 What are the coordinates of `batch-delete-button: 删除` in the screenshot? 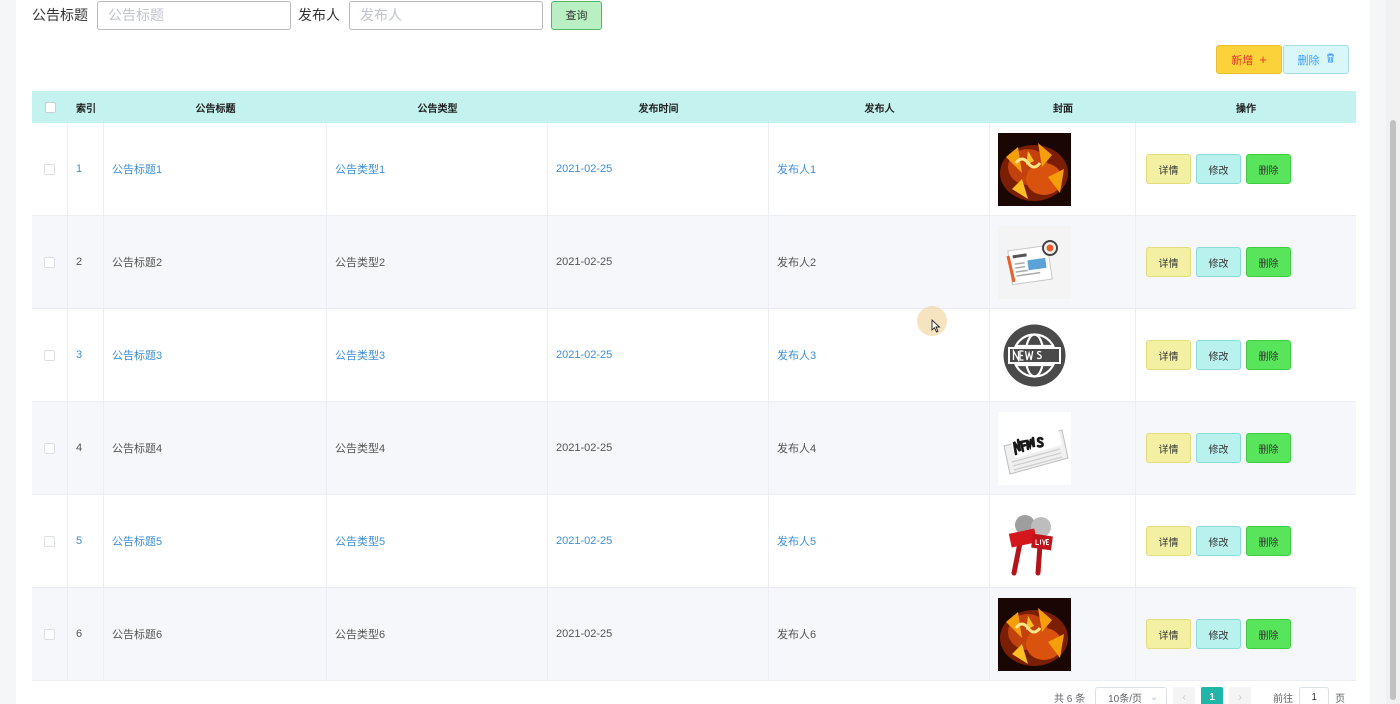 It's located at (1316, 59).